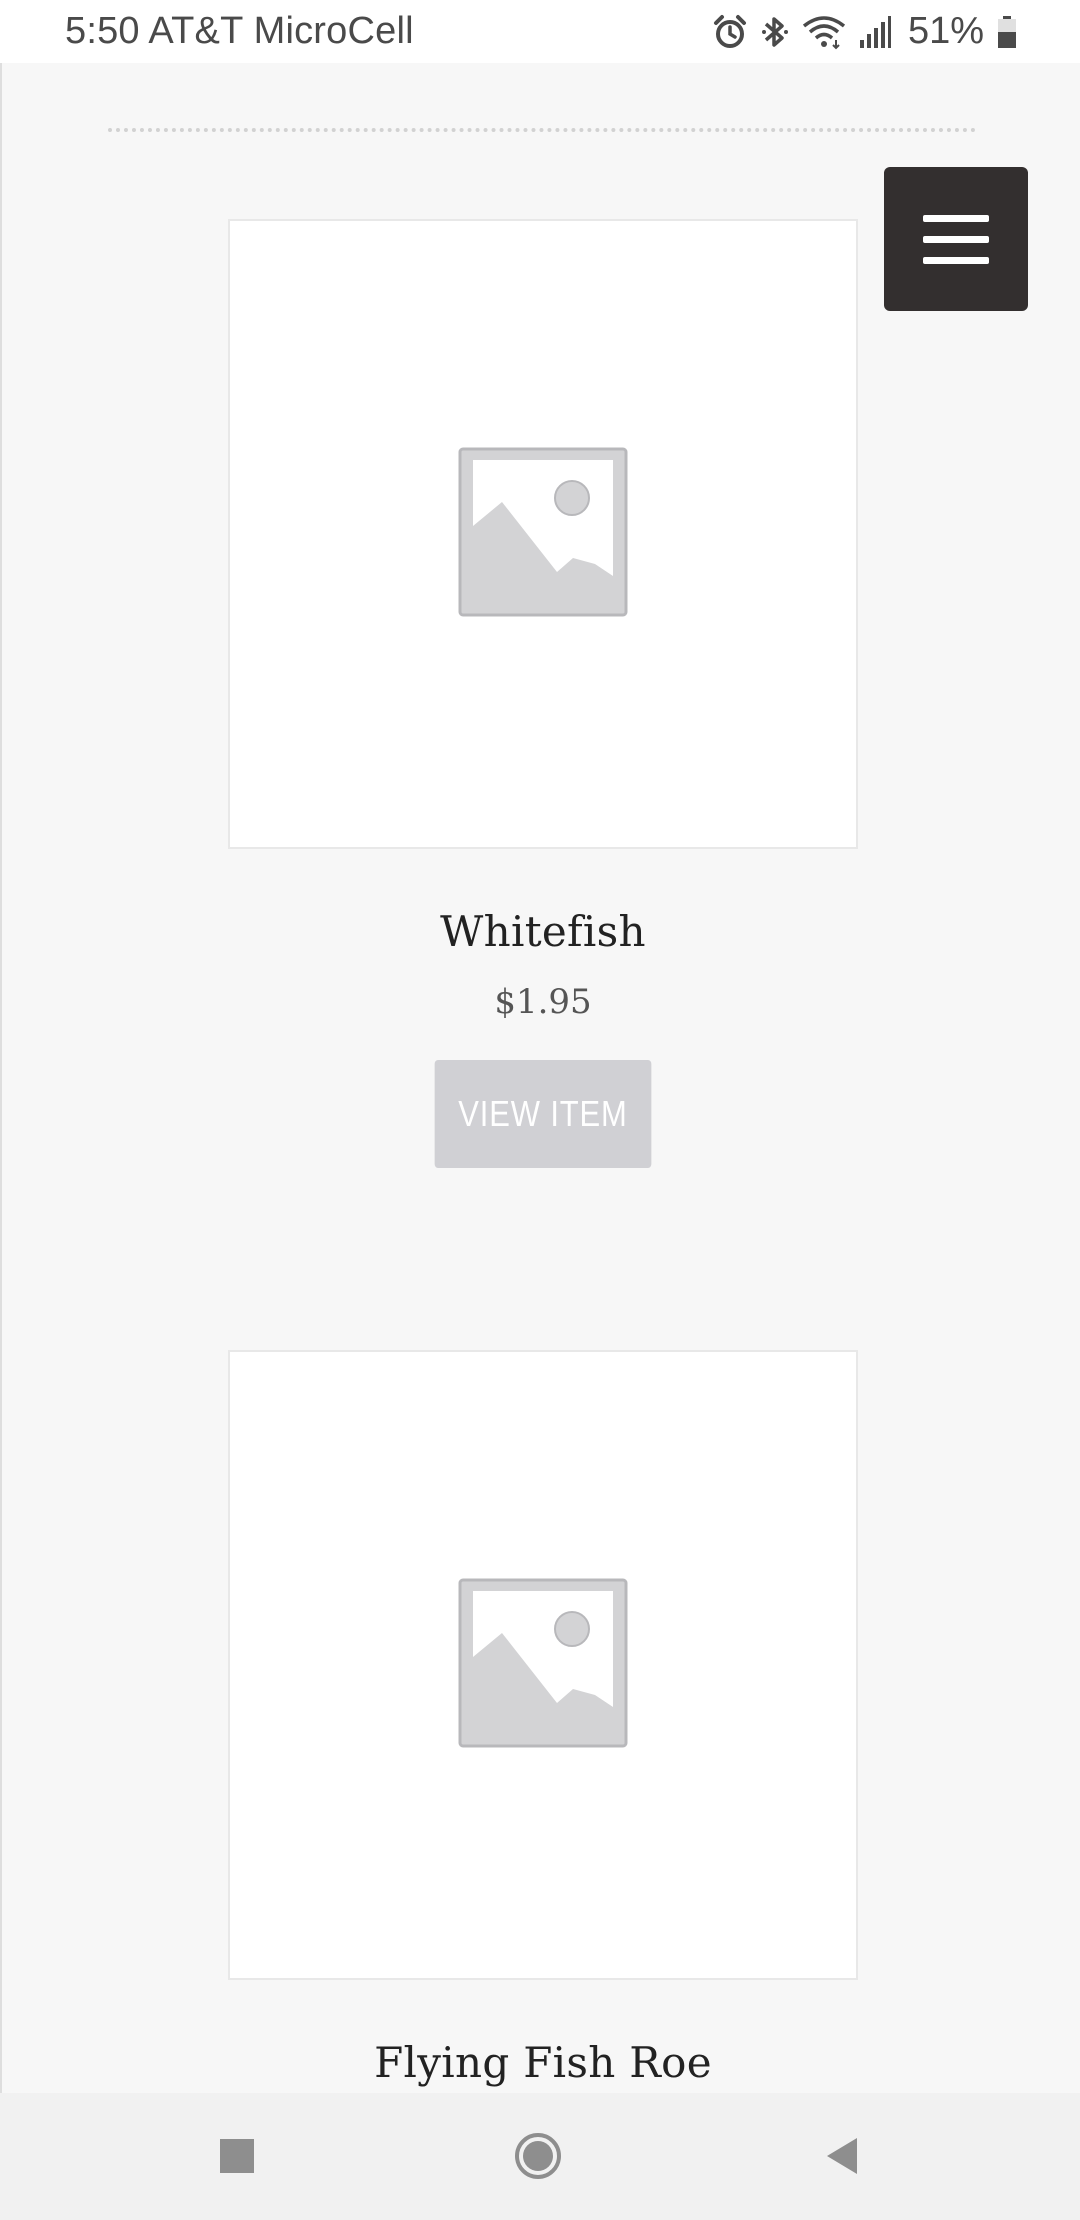 This screenshot has width=1080, height=2220. What do you see at coordinates (1007, 32) in the screenshot?
I see `battery-icon` at bounding box center [1007, 32].